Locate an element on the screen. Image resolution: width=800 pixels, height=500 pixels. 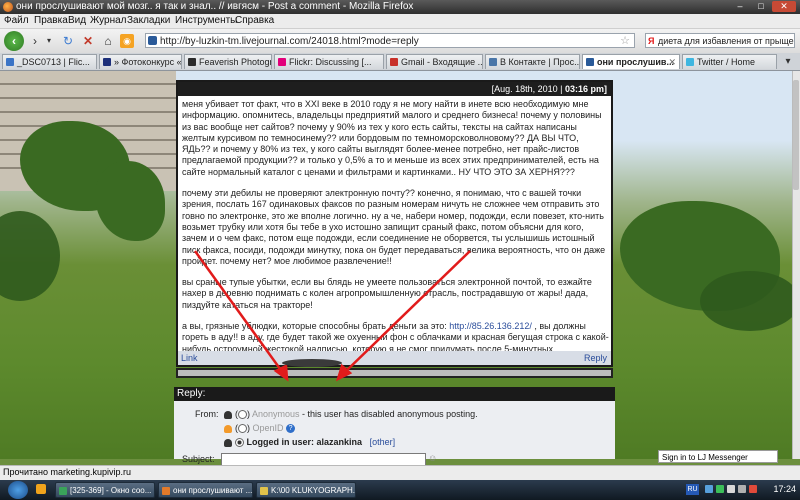
start-button is located at coordinates (18, 490).